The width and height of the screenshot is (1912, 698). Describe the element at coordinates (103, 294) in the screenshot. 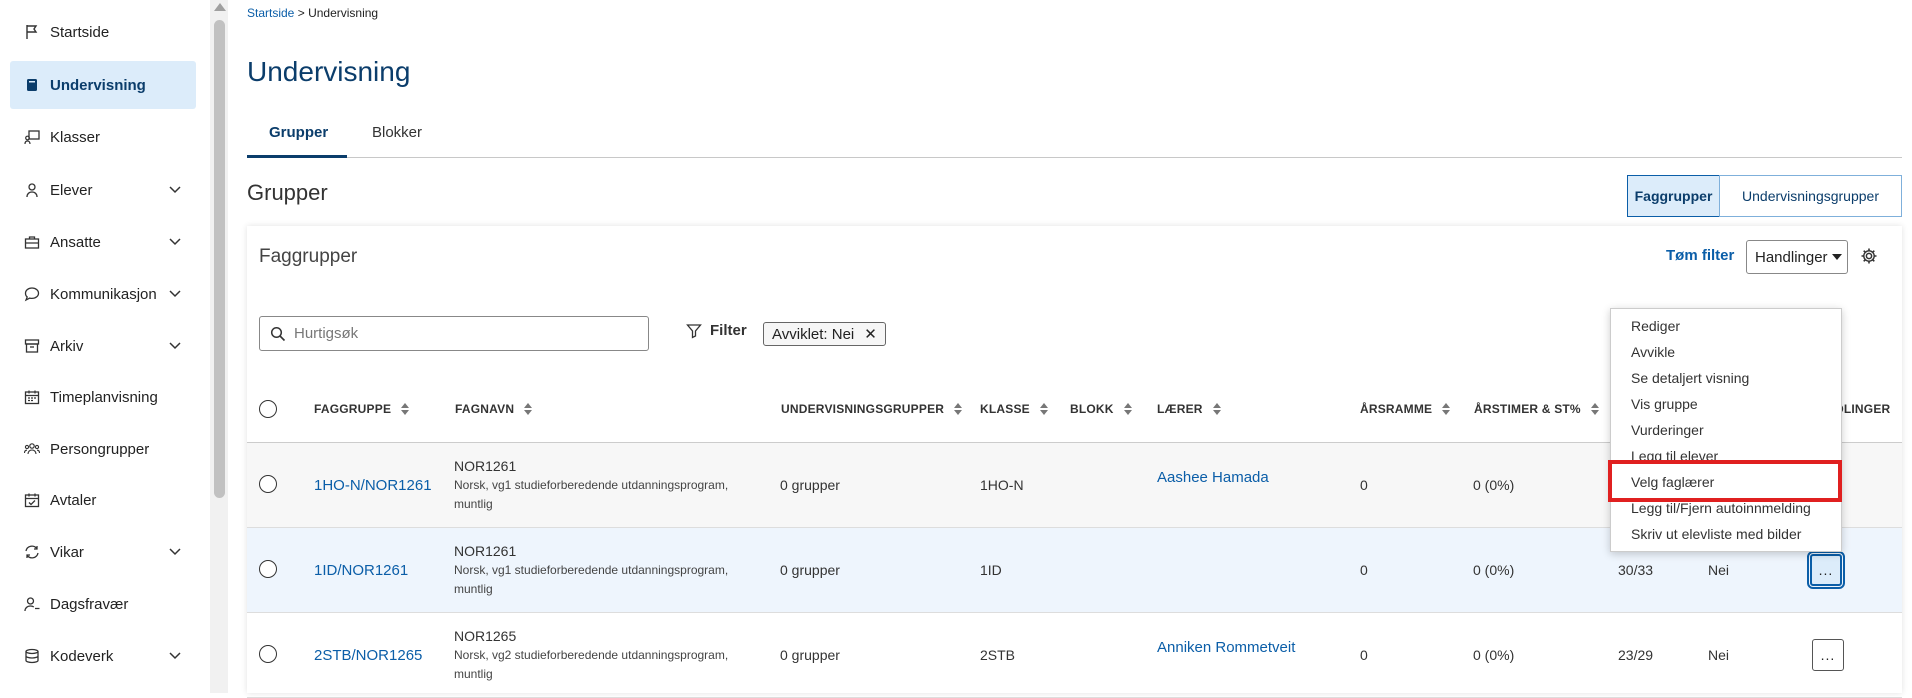

I see `sidebar-item-kommunikasjon: Kommunikasjon` at that location.